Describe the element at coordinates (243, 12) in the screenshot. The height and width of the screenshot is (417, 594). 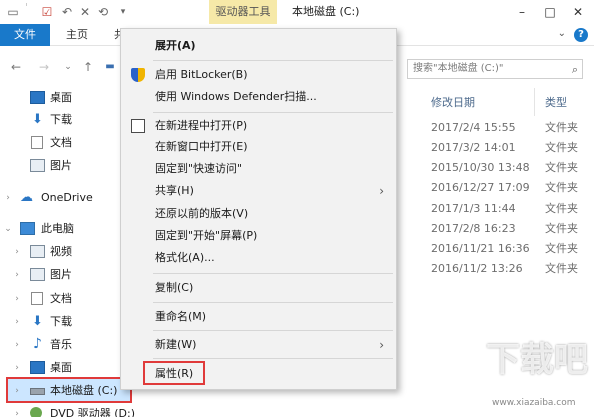
I see `drive-tools-context-tab: 驱动器工具` at that location.